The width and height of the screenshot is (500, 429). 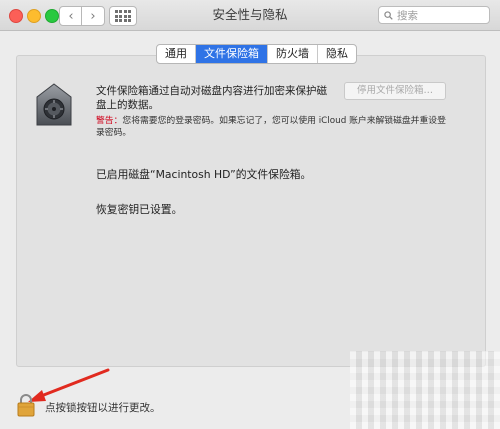 I want to click on chevron-left-icon: ‹, so click(x=71, y=16).